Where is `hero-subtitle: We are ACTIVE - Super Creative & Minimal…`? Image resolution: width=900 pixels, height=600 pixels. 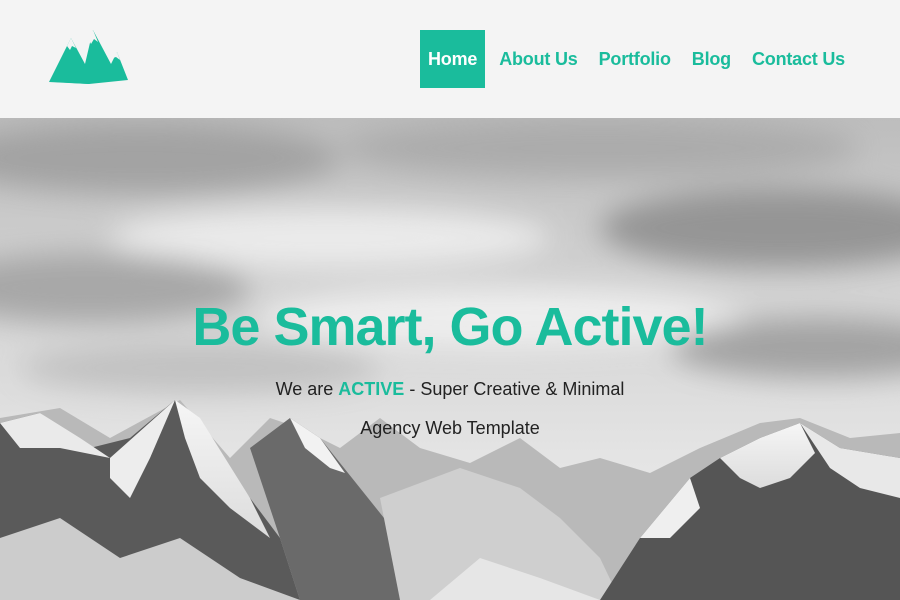
hero-subtitle: We are ACTIVE - Super Creative & Minimal… is located at coordinates (450, 409).